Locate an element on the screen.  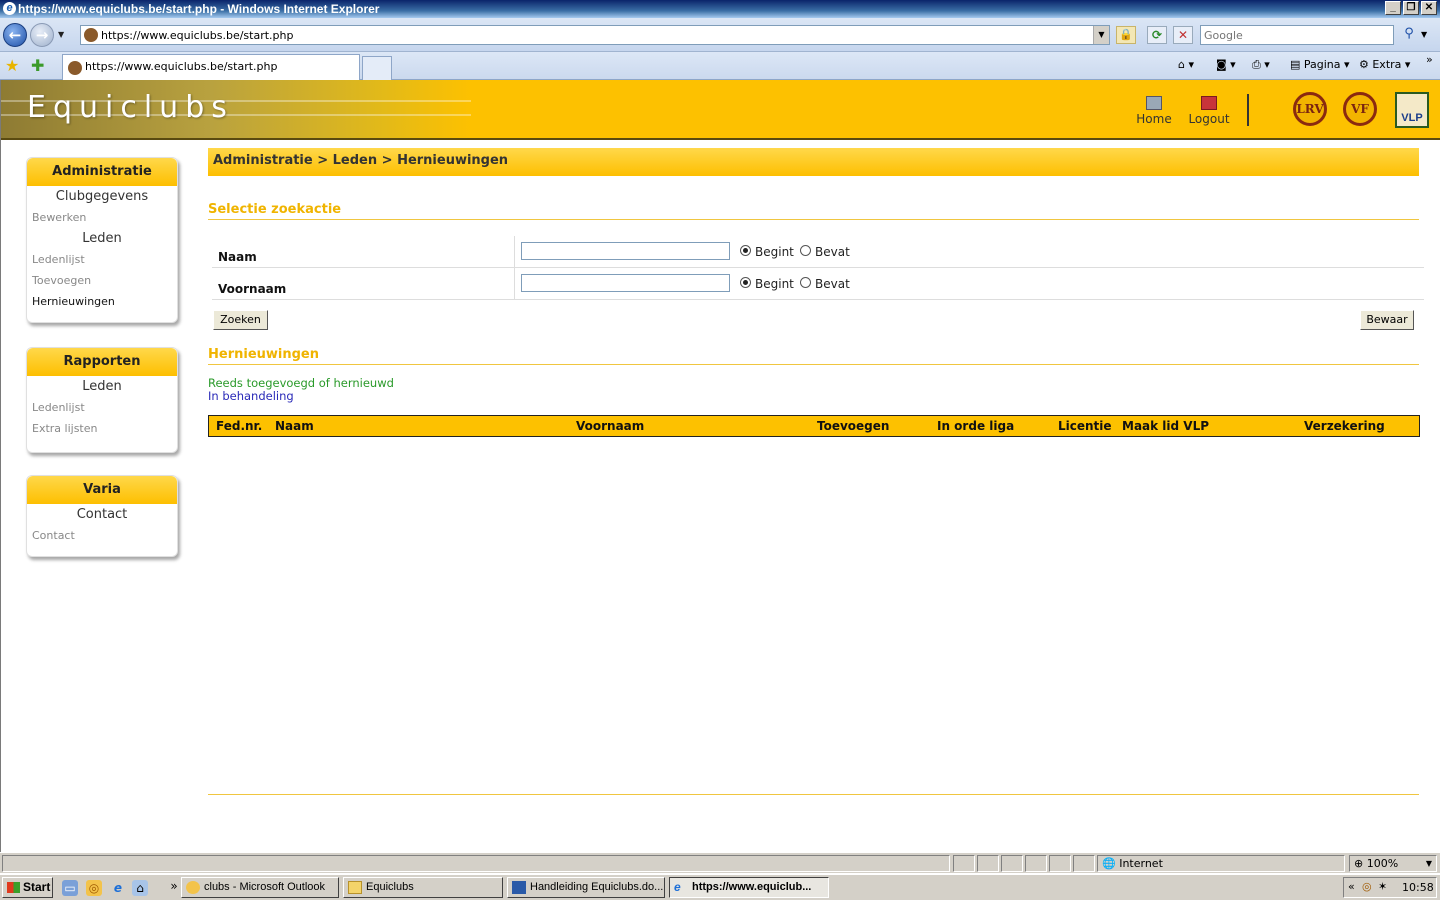
sidebar-item-contact: Contact is located at coordinates (102, 535).